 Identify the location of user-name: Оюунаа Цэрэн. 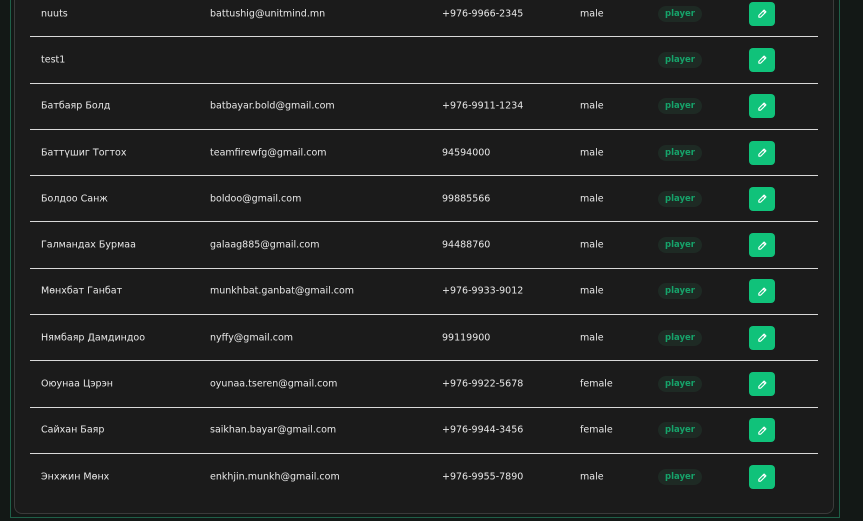
(77, 384).